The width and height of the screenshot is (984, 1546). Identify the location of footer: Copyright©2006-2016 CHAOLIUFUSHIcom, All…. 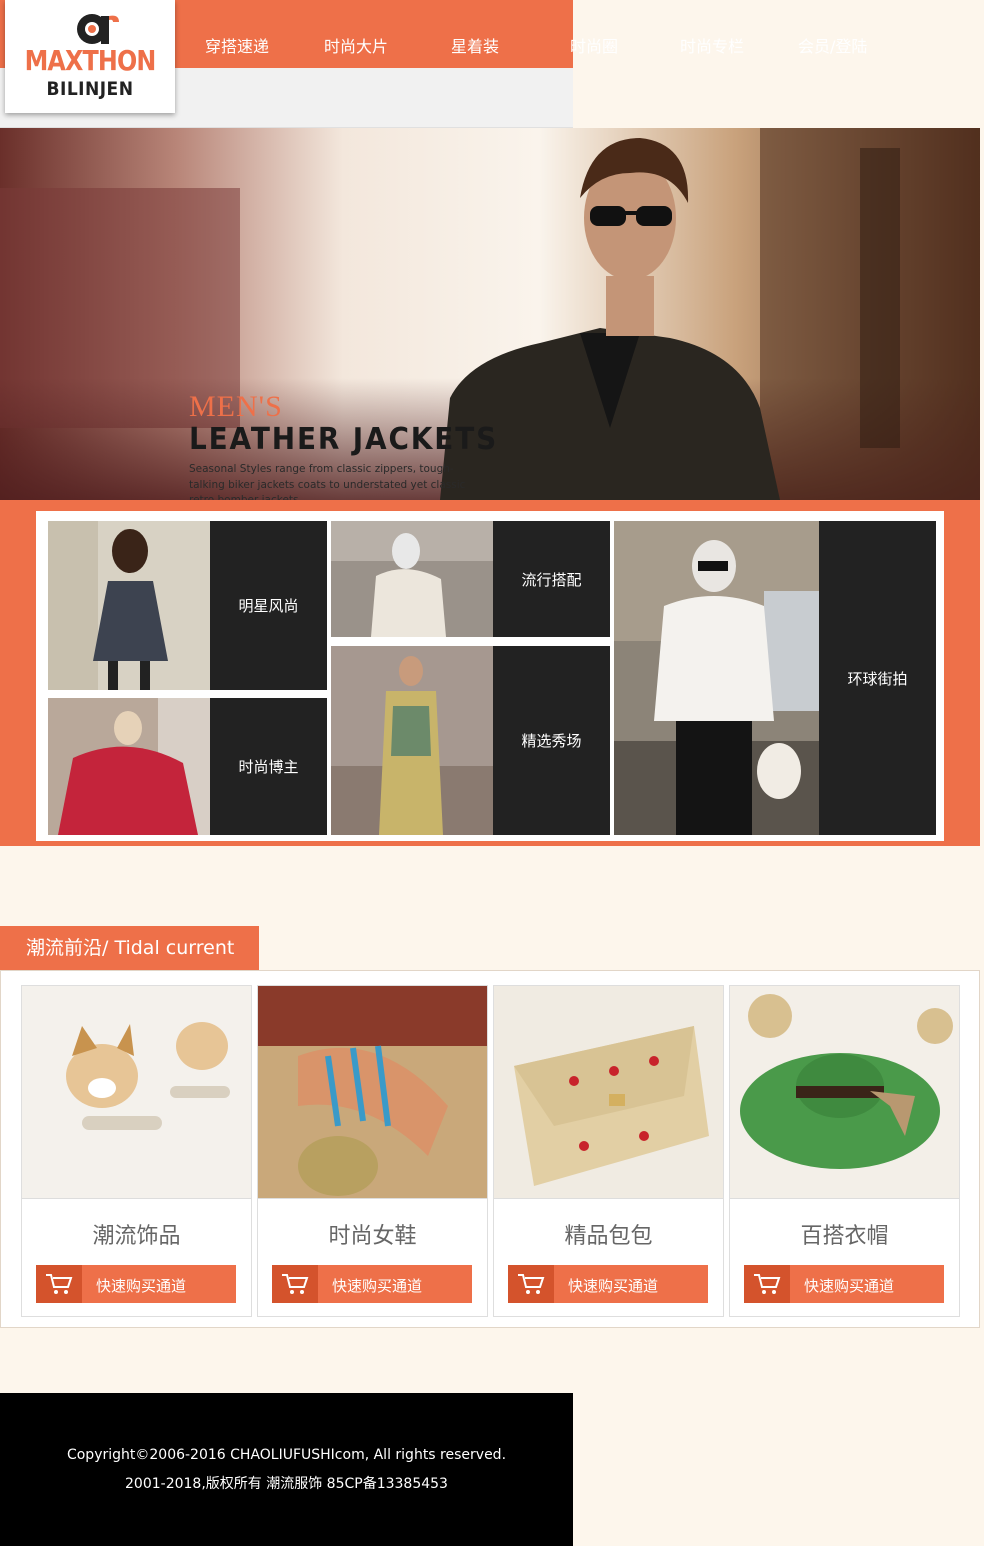
(286, 1469).